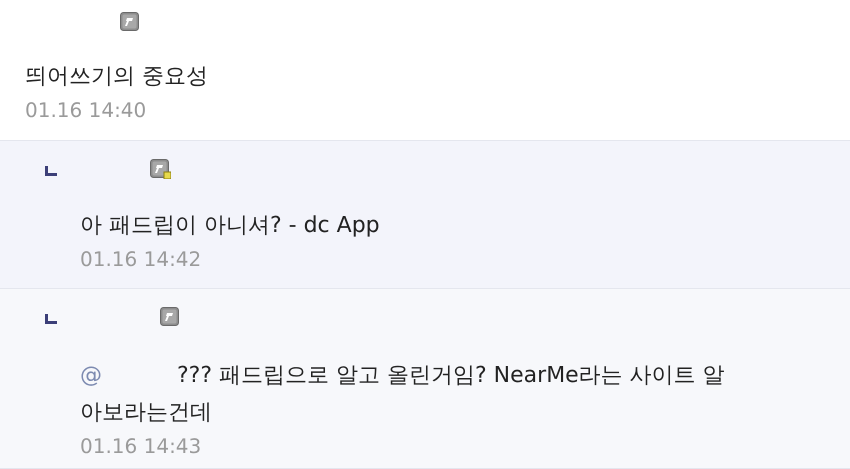 Image resolution: width=850 pixels, height=469 pixels. What do you see at coordinates (230, 226) in the screenshot?
I see `comment-text: 아 패드립이 아니셔? - dc App` at bounding box center [230, 226].